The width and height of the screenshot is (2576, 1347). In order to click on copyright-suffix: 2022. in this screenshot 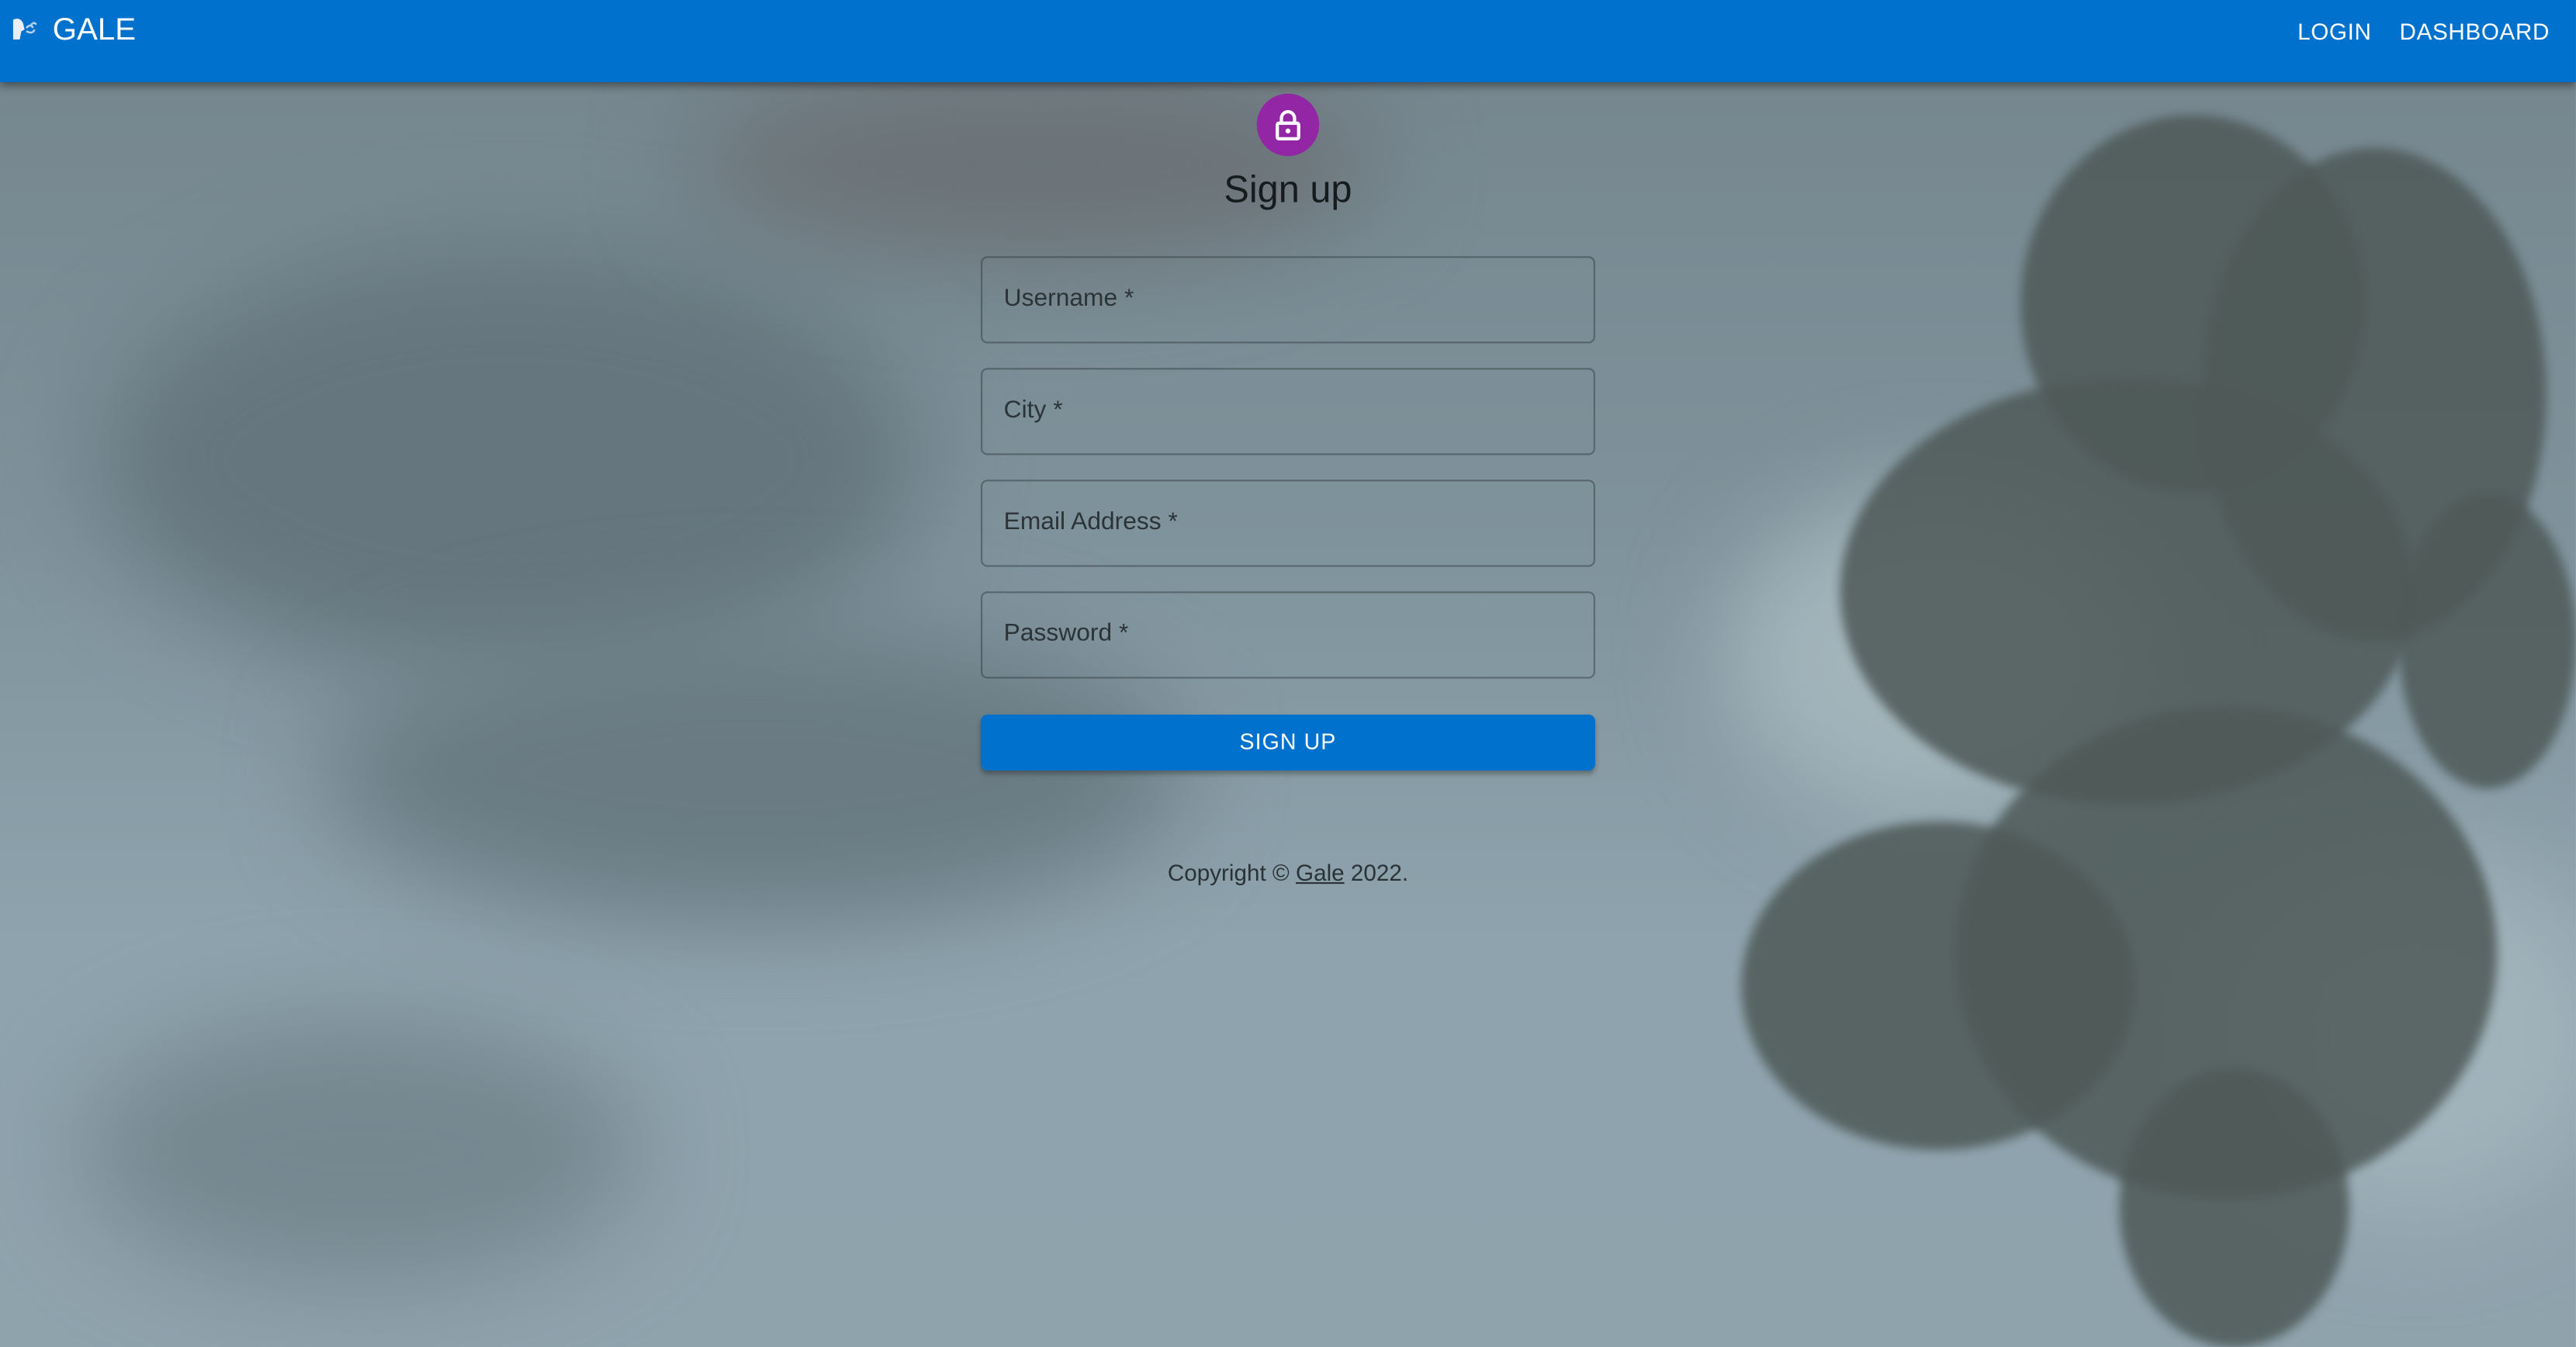, I will do `click(1376, 873)`.